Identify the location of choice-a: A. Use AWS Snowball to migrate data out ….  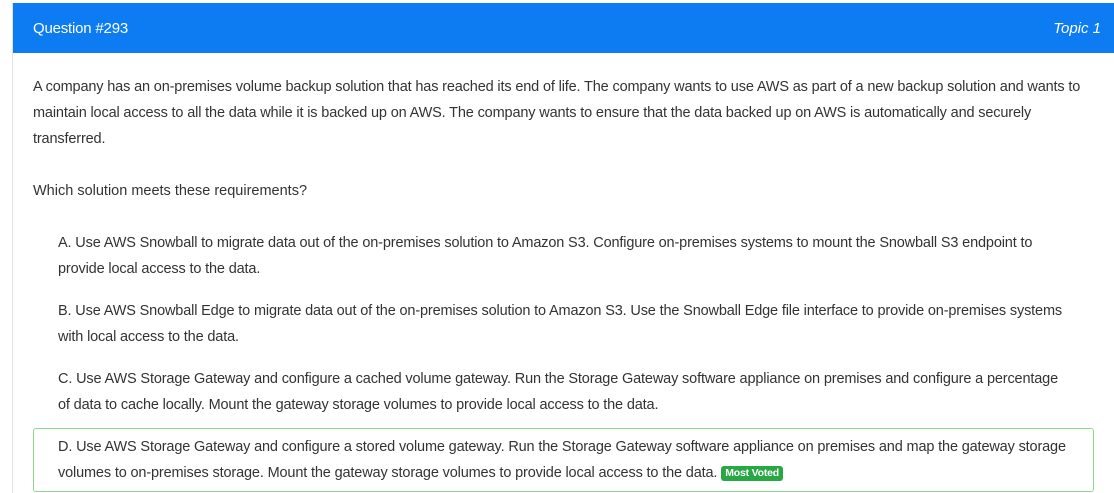
(563, 256).